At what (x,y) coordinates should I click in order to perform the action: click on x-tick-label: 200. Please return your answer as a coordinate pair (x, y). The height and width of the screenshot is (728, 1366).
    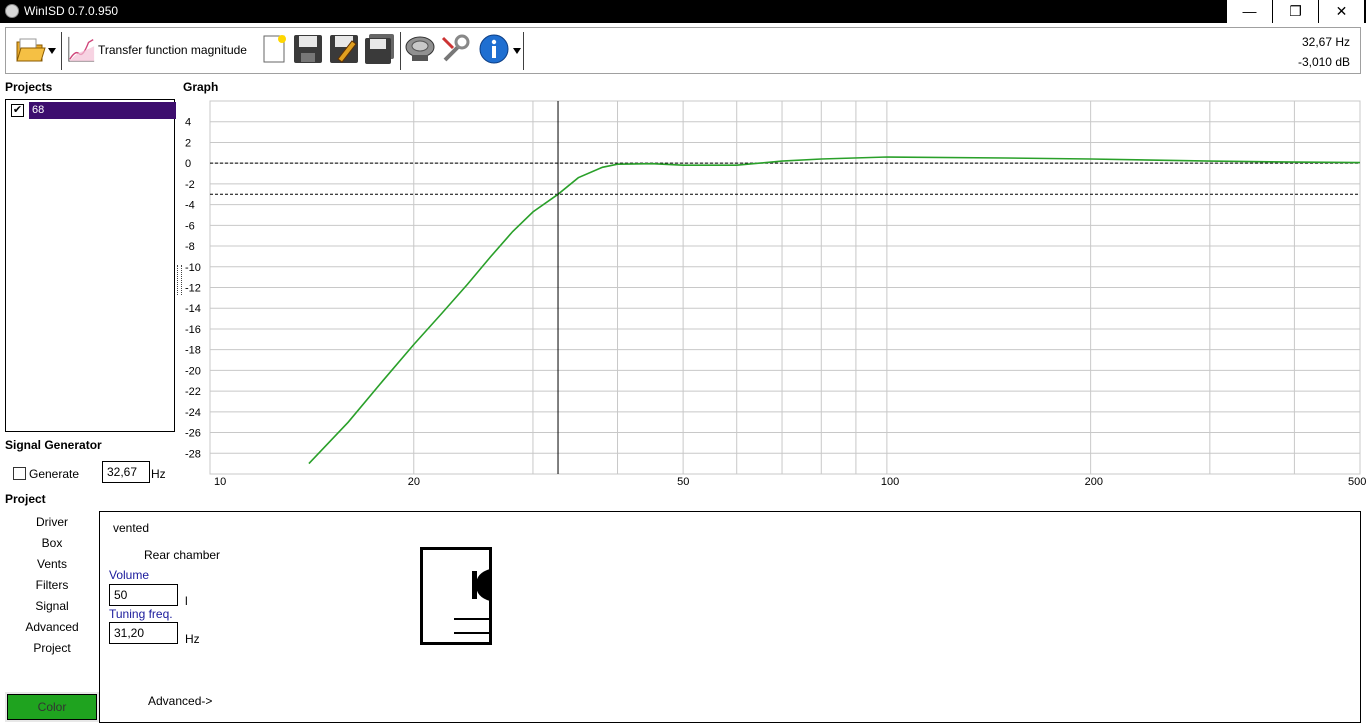
    Looking at the image, I should click on (1094, 482).